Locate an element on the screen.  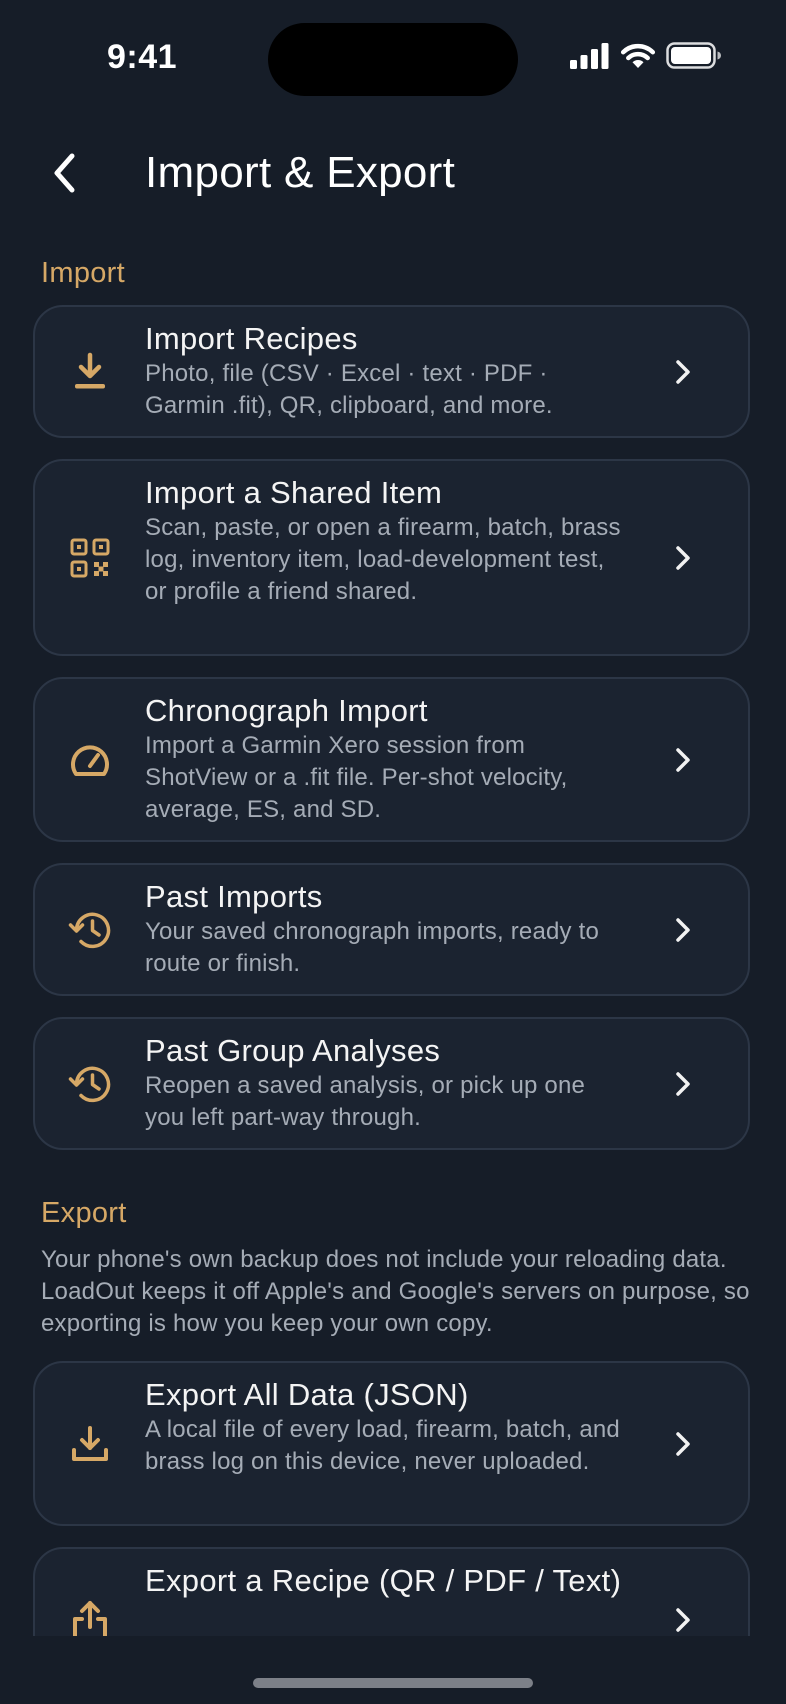
status-time: 9:41 is located at coordinates (142, 57).